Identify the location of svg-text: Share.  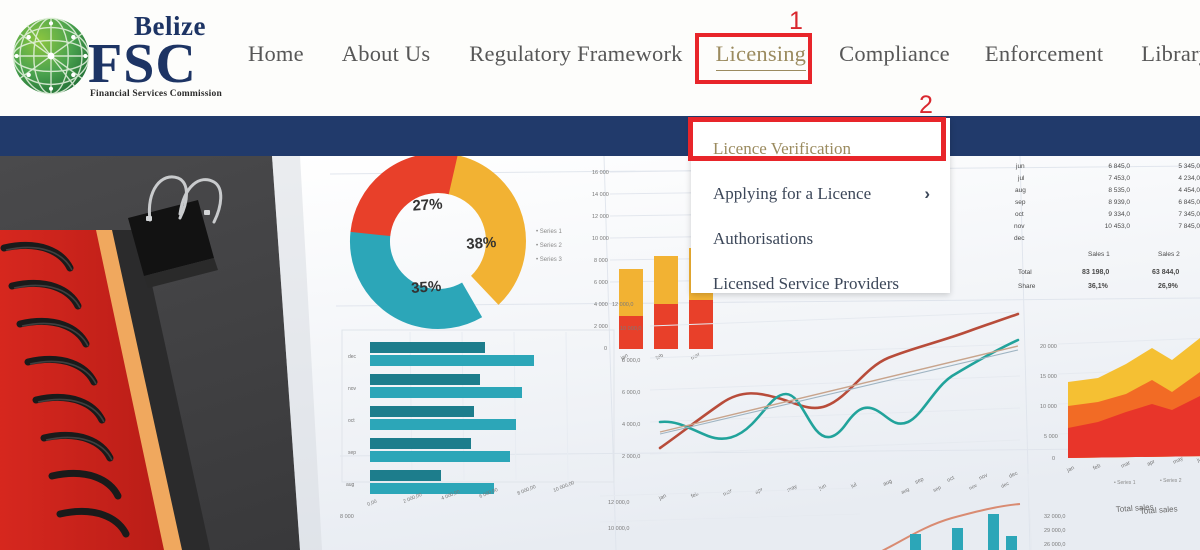
(1027, 286).